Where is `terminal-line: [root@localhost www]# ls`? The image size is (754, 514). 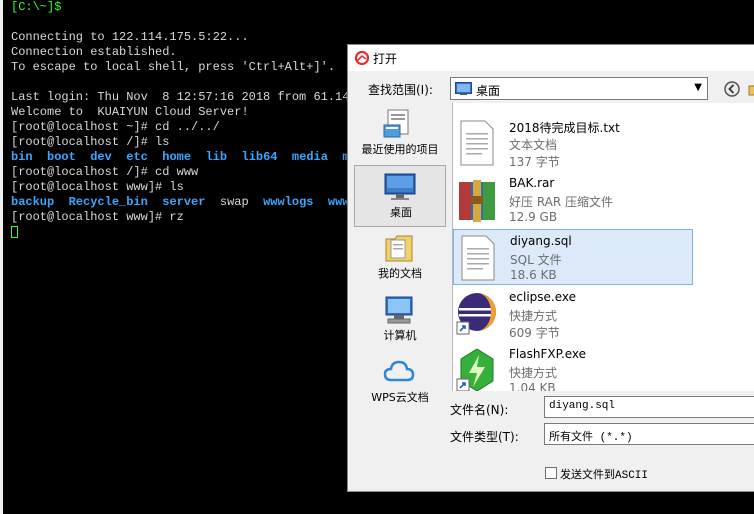 terminal-line: [root@localhost www]# ls is located at coordinates (97, 187).